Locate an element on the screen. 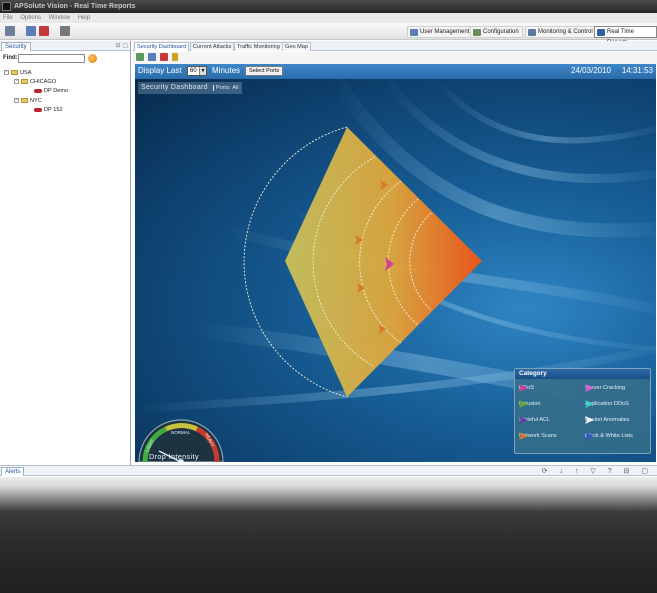  breadcrumb: Security Dashboard Ports: All is located at coordinates (190, 88).